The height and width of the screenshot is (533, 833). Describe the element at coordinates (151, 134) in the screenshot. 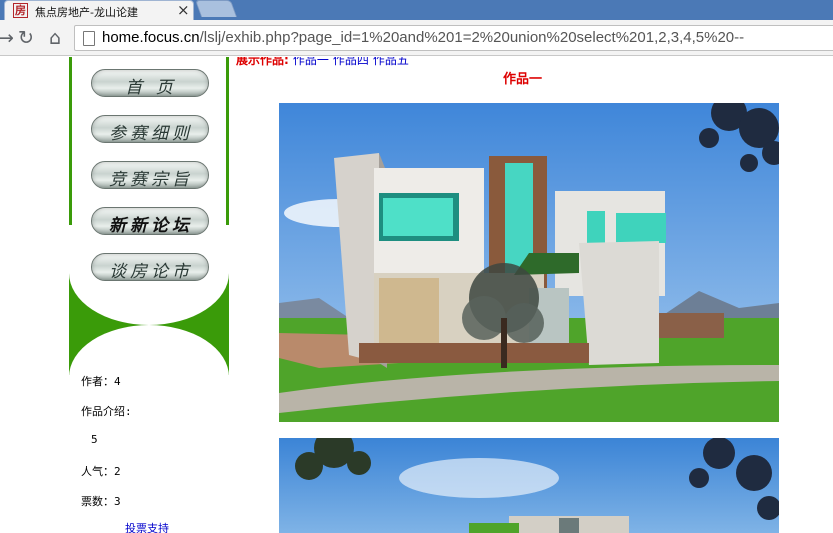

I see `menu-label: 参赛细则` at that location.